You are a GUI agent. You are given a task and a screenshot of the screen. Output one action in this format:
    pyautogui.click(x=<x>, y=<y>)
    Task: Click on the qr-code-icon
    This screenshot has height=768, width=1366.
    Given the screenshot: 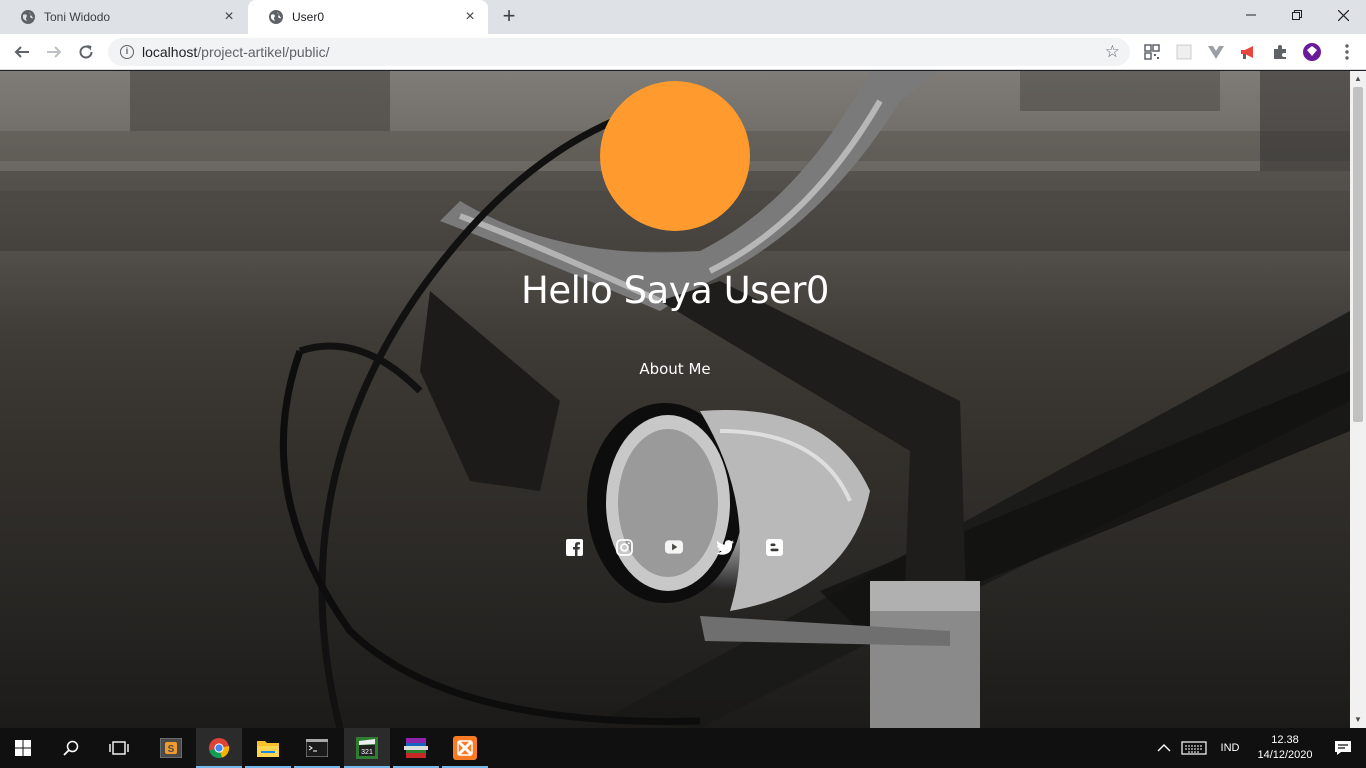 What is the action you would take?
    pyautogui.click(x=1152, y=52)
    